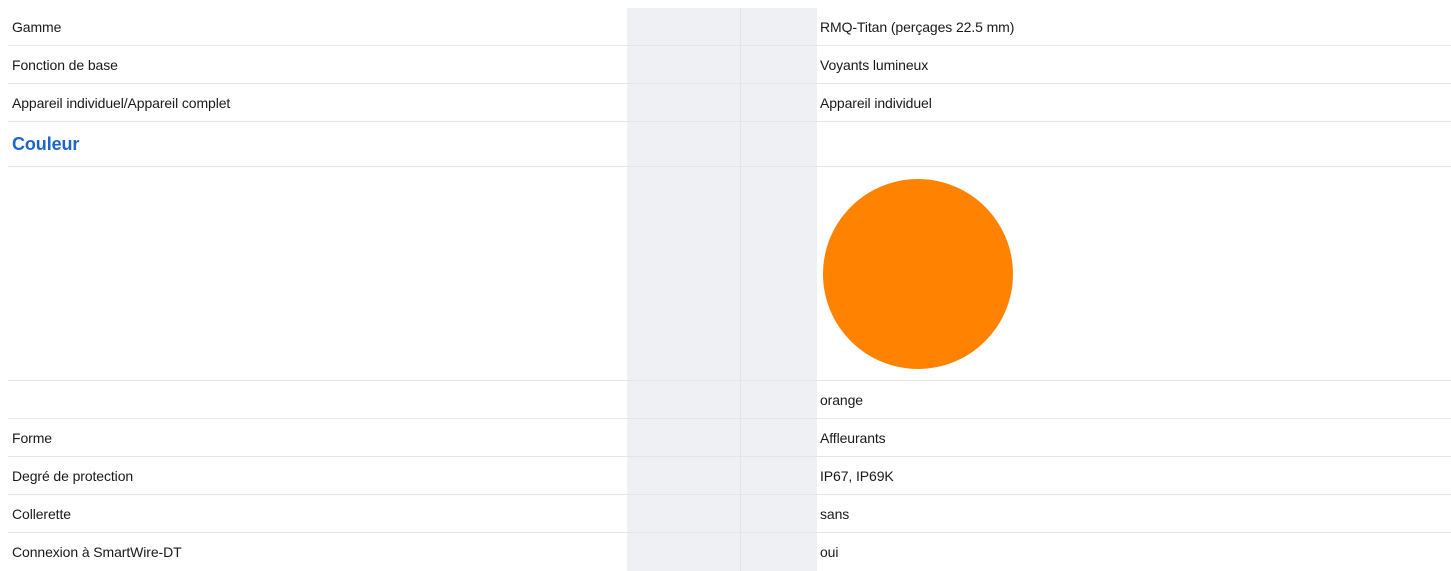  I want to click on attribute-label: Degré de protection, so click(73, 475).